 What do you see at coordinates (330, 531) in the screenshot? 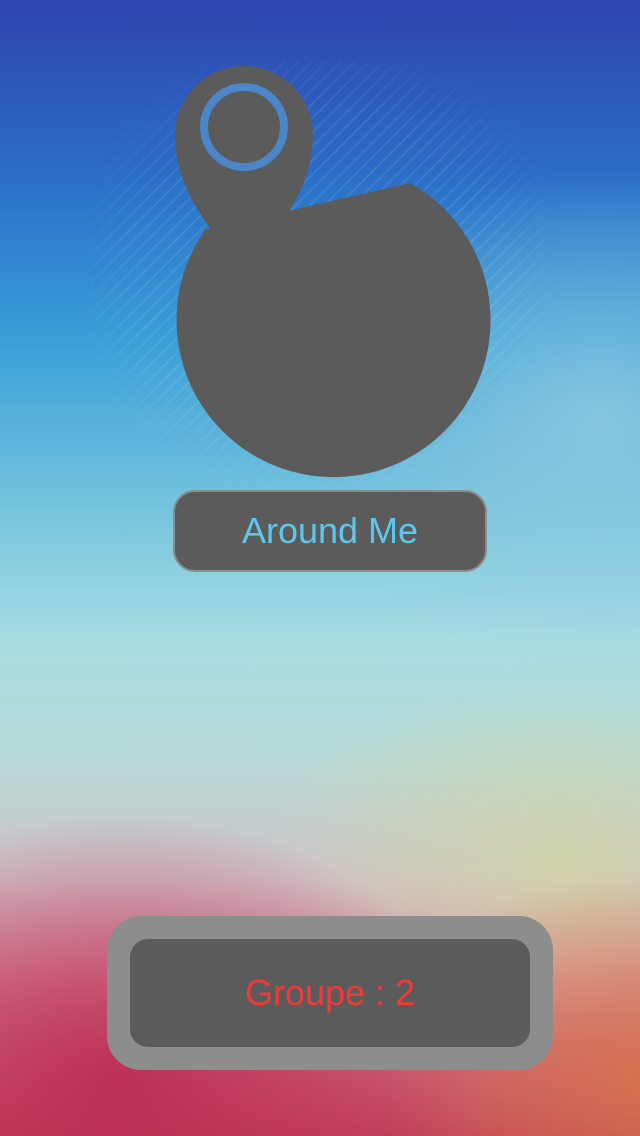
I see `around-me-button: Around Me` at bounding box center [330, 531].